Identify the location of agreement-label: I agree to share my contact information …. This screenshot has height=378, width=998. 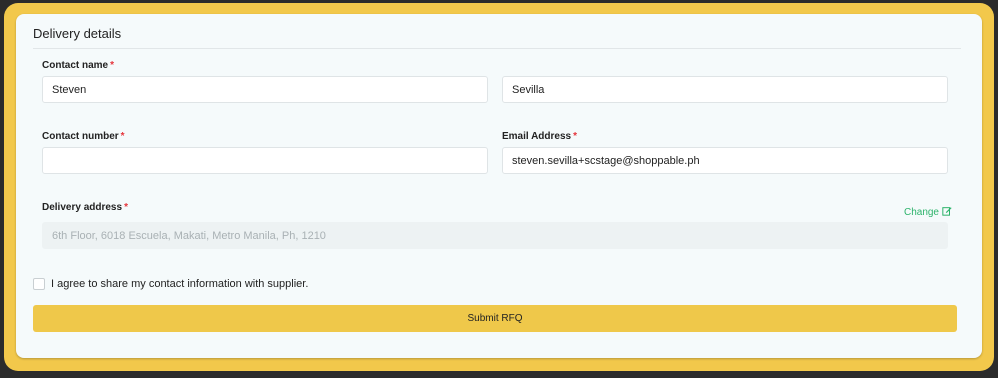
(180, 284).